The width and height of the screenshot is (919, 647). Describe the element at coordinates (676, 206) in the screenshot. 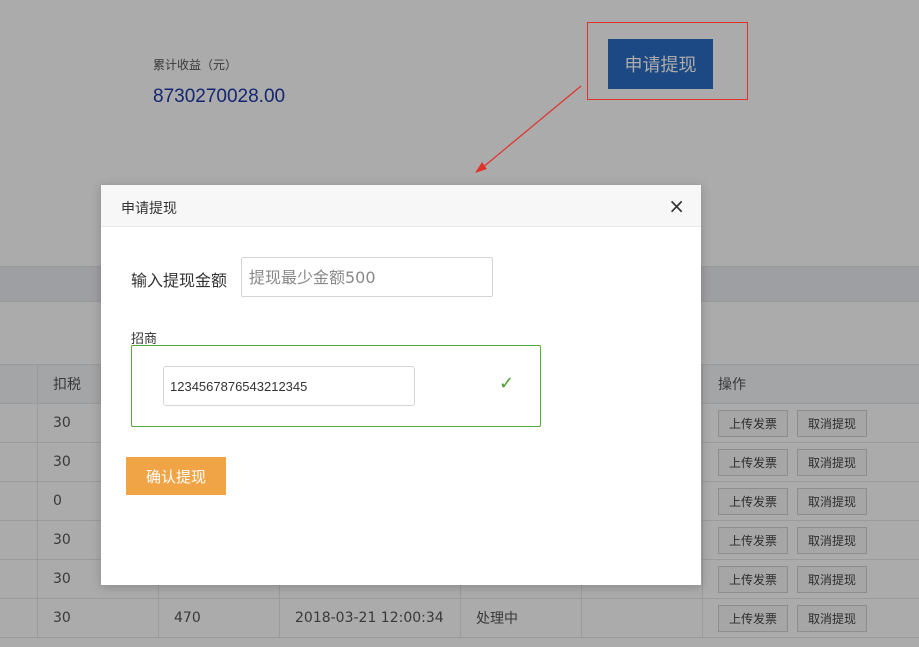

I see `close-icon: ×` at that location.